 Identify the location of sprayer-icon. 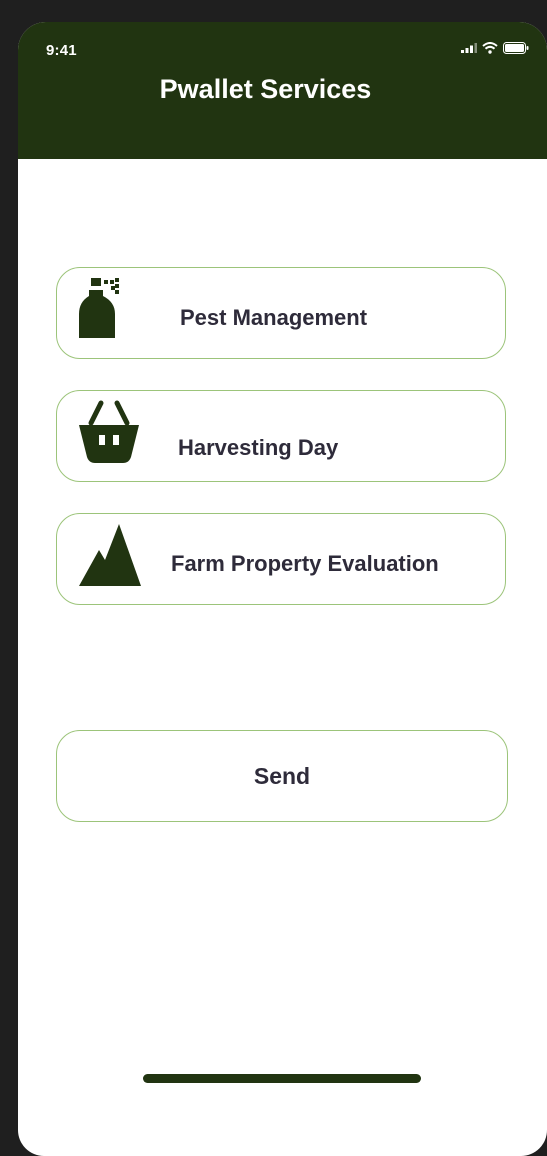
(99, 308).